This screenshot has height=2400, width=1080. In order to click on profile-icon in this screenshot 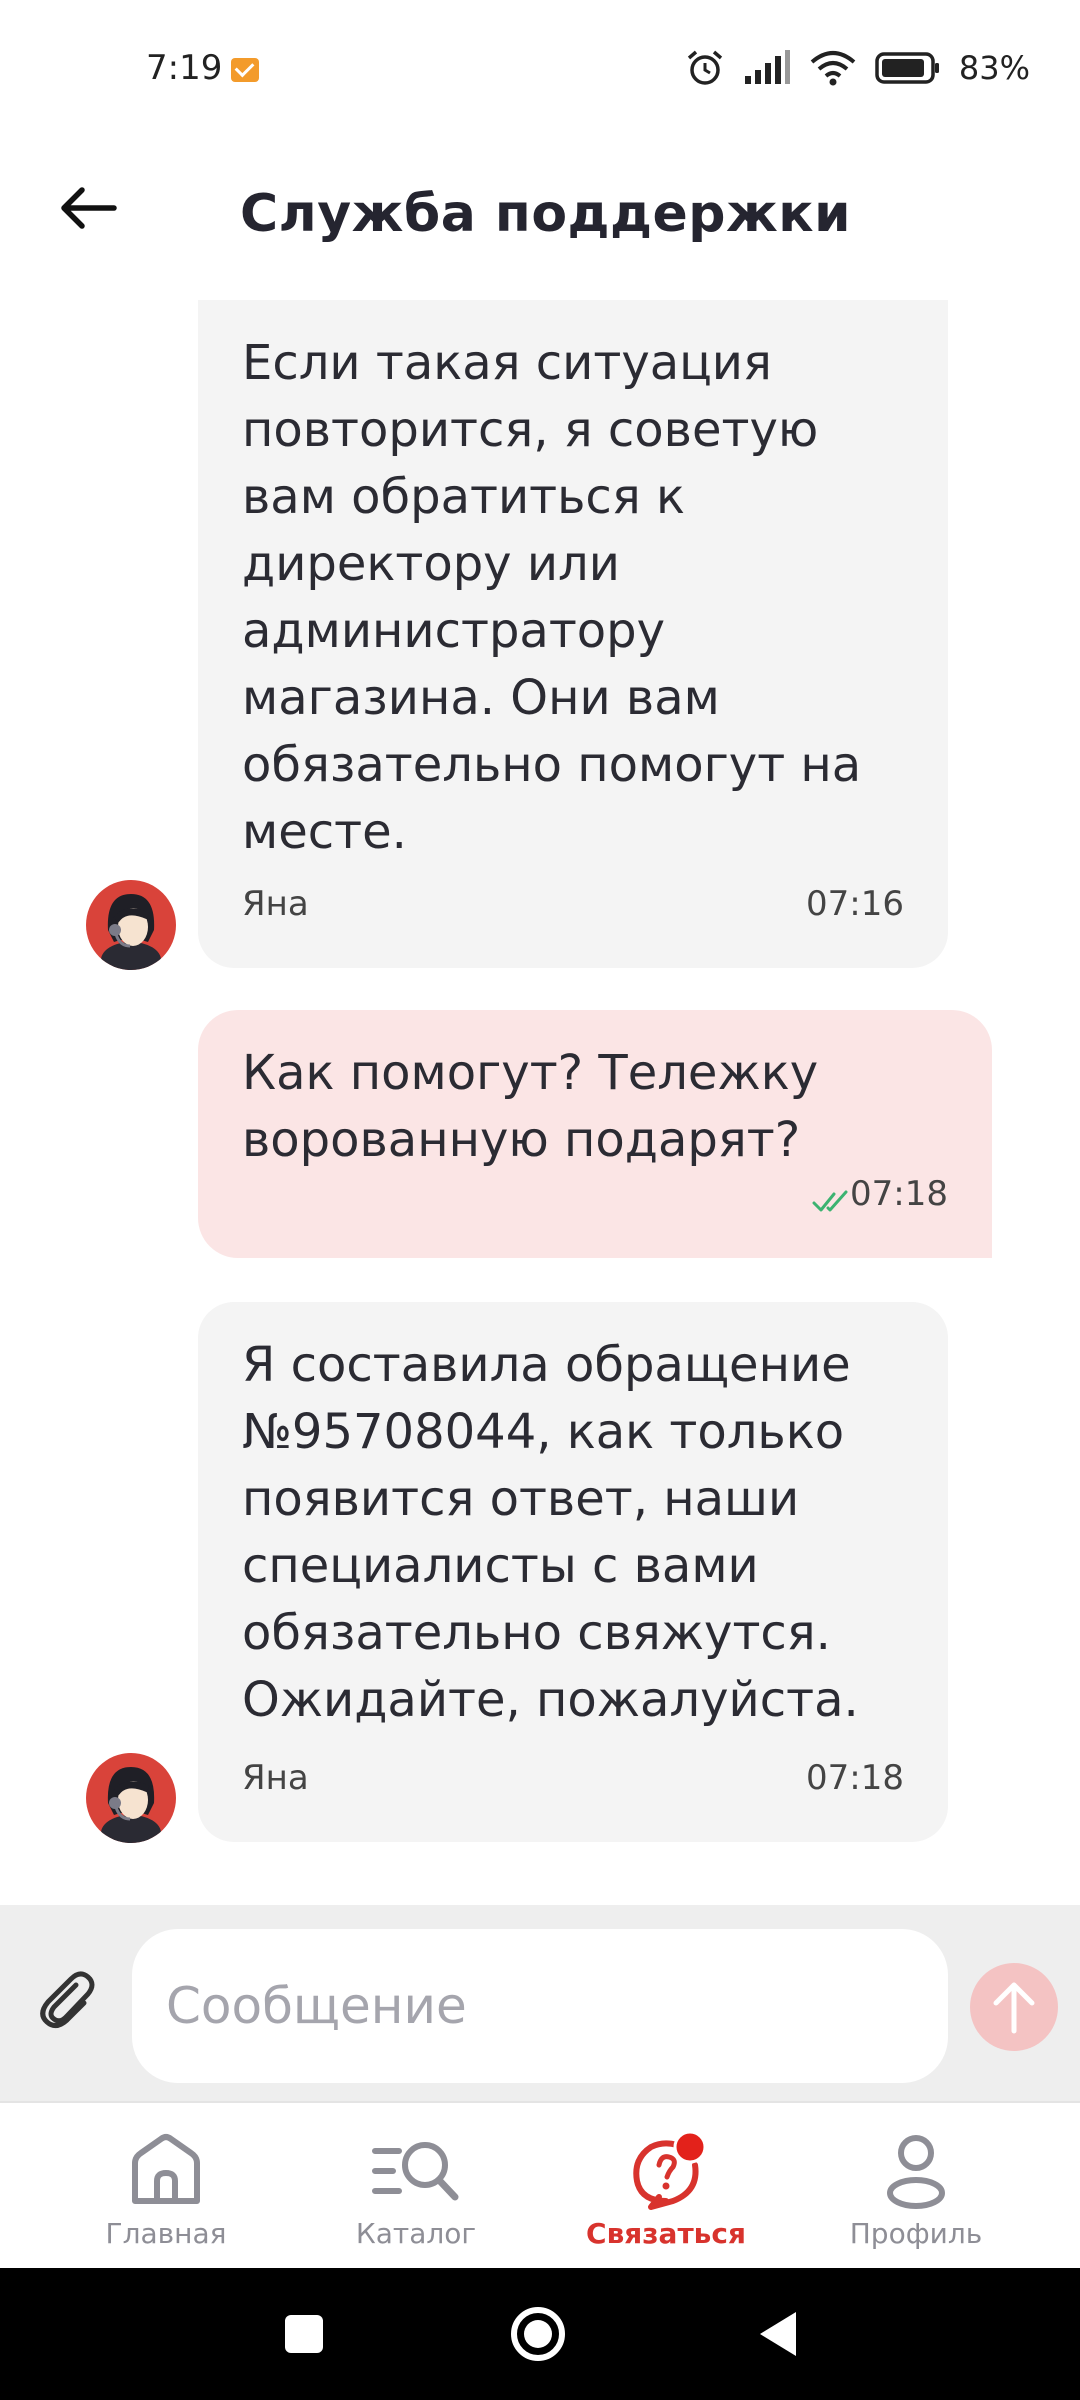, I will do `click(916, 2172)`.